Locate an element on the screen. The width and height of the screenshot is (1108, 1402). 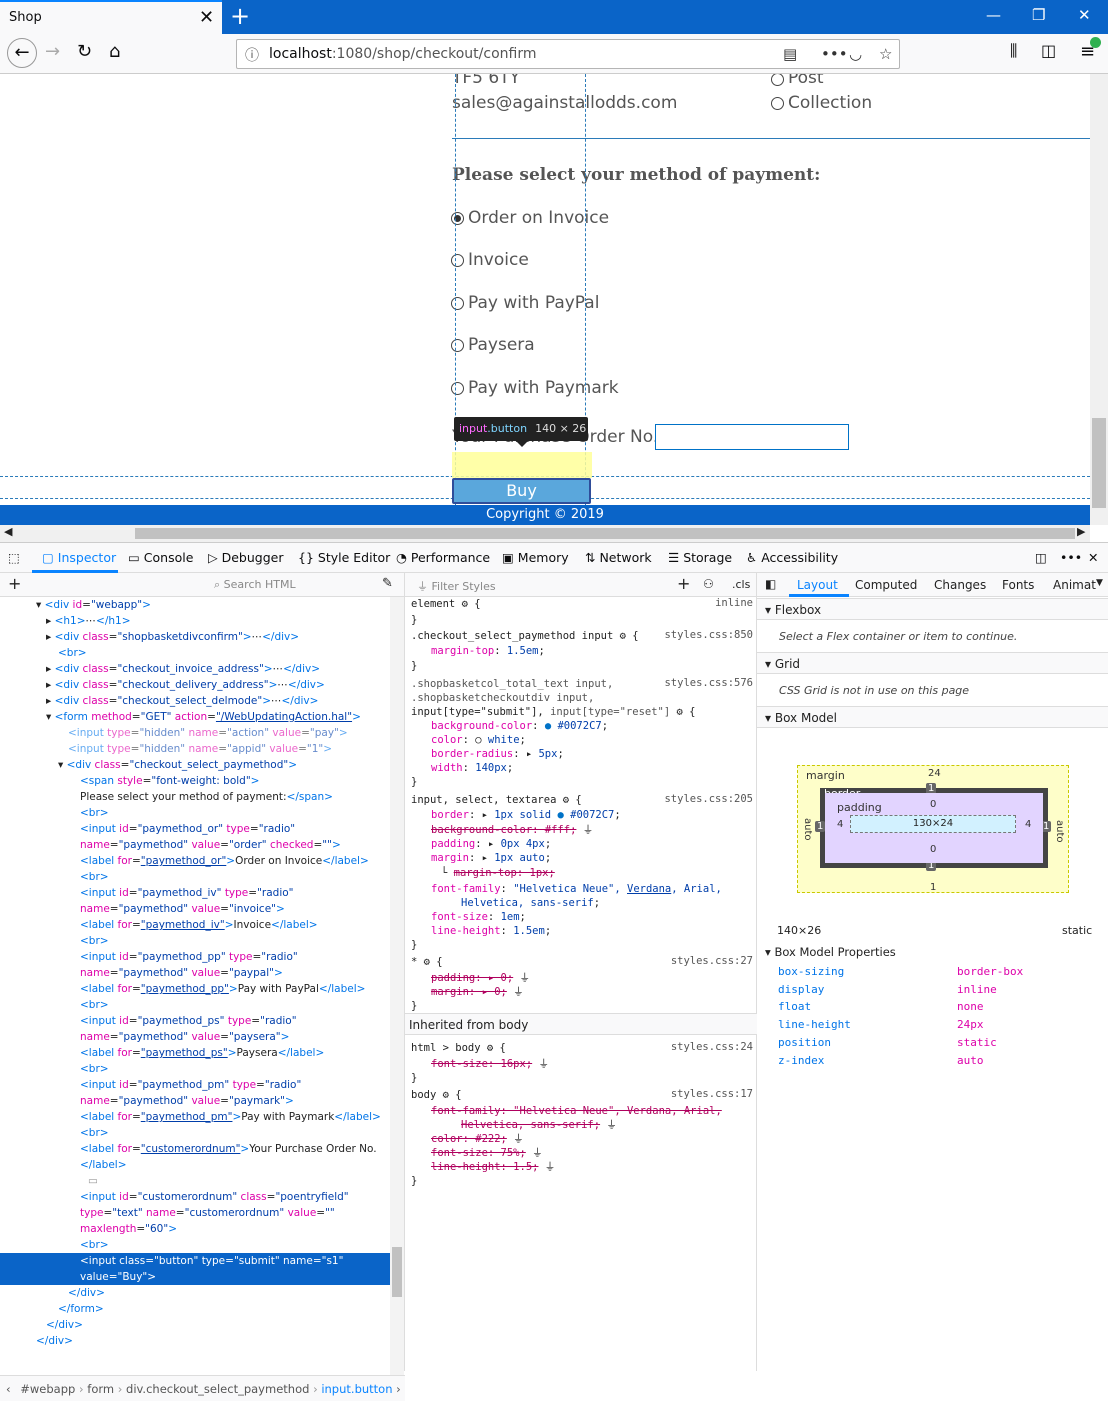
tab-network: ⇅ Network is located at coordinates (618, 557).